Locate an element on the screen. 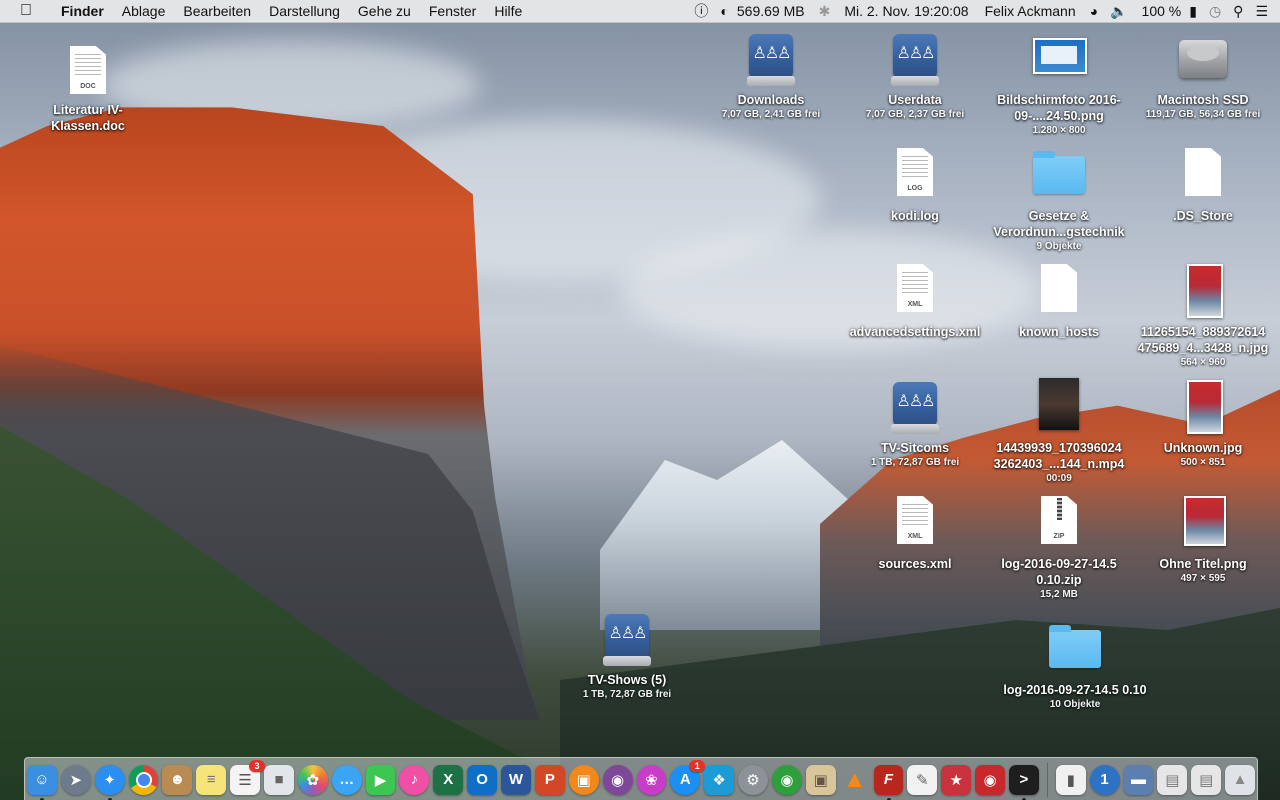 This screenshot has height=800, width=1280. desktop-volume-tv-sitcoms: ♙♙♙ TV-Sitcoms 1 TB, 72,87 GB frei is located at coordinates (915, 423).